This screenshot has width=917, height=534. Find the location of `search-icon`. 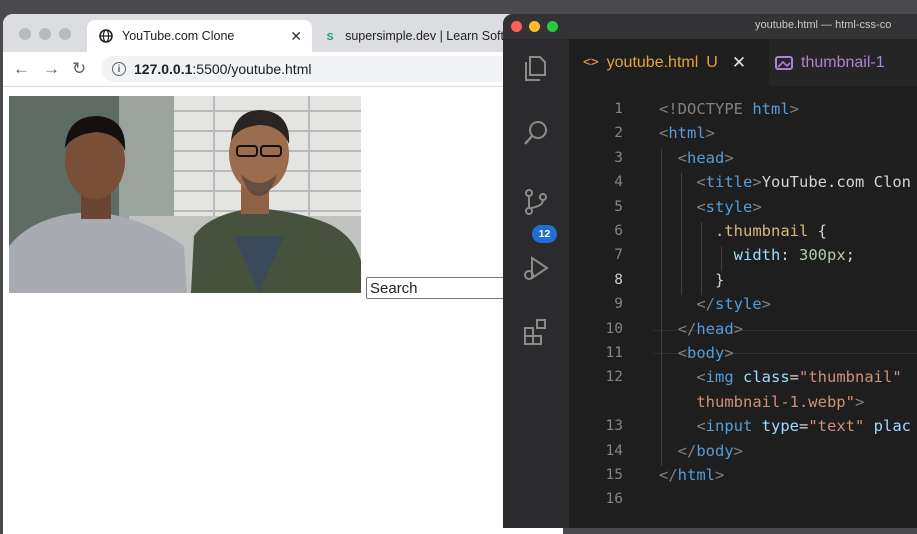

search-icon is located at coordinates (536, 133).